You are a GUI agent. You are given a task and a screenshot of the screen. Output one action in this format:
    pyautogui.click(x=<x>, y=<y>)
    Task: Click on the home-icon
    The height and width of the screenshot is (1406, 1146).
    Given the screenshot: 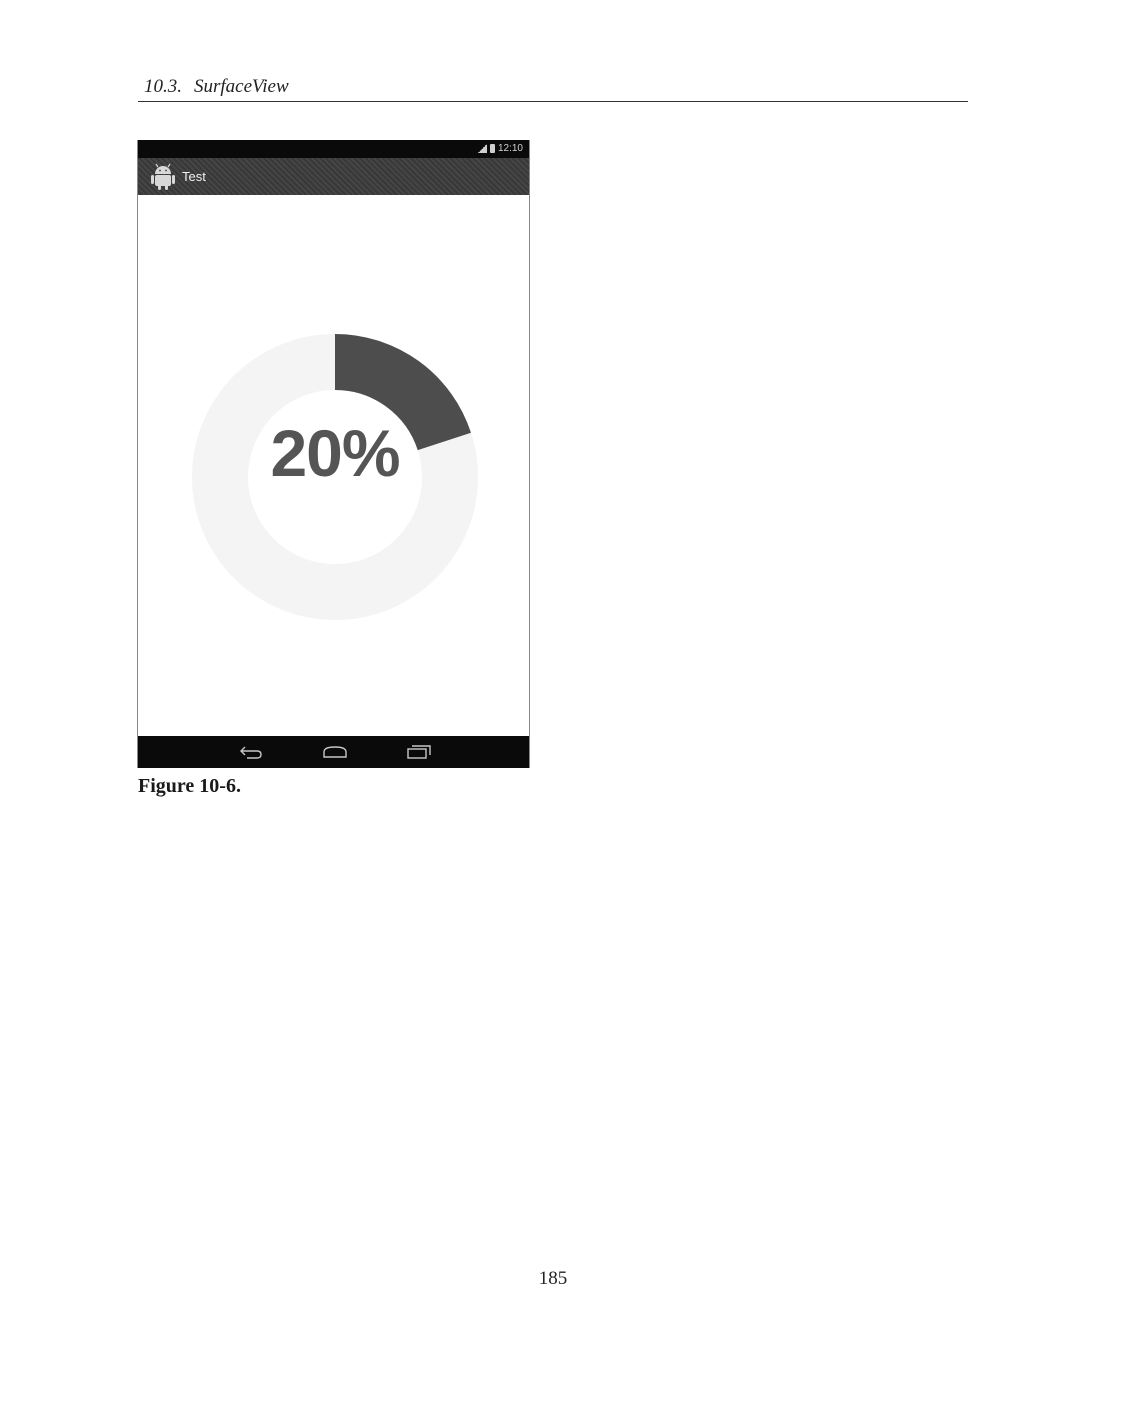 What is the action you would take?
    pyautogui.click(x=335, y=752)
    